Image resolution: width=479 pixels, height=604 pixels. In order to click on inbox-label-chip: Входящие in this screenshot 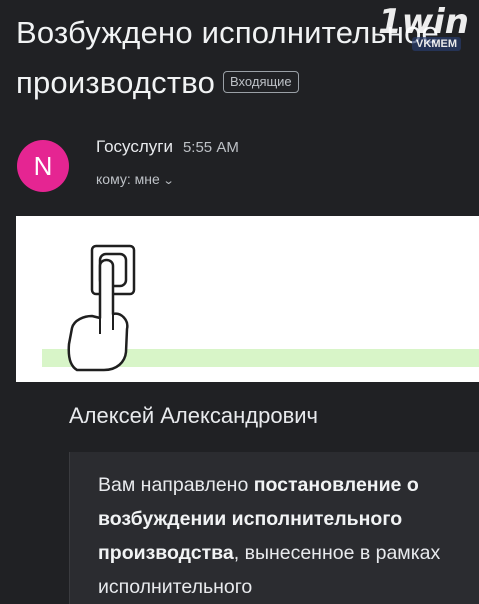, I will do `click(261, 81)`.